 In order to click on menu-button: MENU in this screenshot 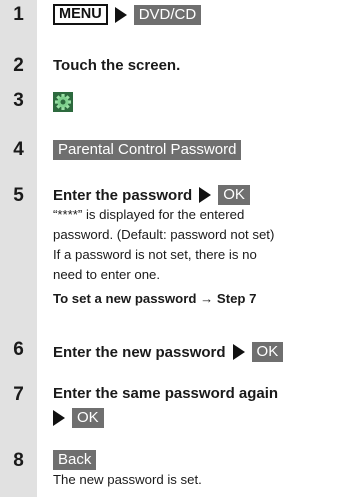, I will do `click(80, 14)`.